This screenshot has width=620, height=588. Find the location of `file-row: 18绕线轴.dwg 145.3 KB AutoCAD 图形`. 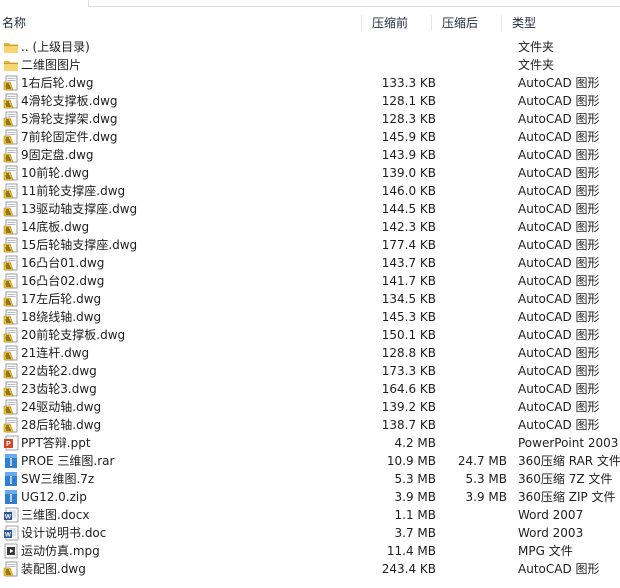

file-row: 18绕线轴.dwg 145.3 KB AutoCAD 图形 is located at coordinates (310, 317).